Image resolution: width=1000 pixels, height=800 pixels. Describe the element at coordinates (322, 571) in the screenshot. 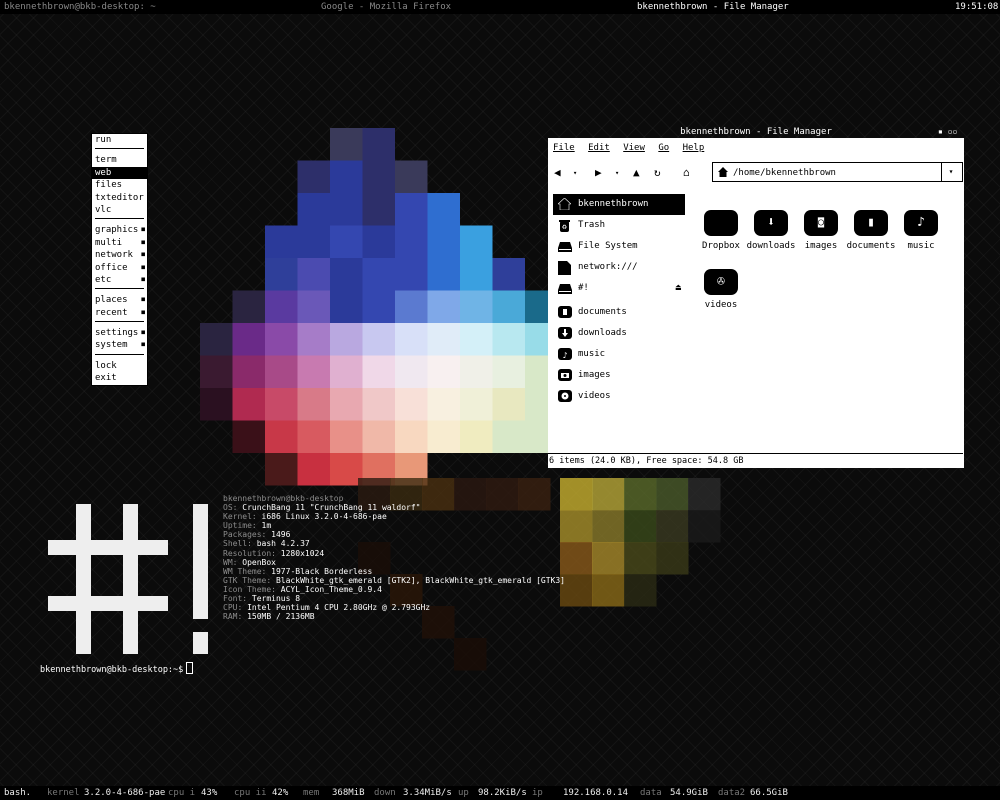

I see `sysinfo-value: 1977-Black Borderless` at that location.